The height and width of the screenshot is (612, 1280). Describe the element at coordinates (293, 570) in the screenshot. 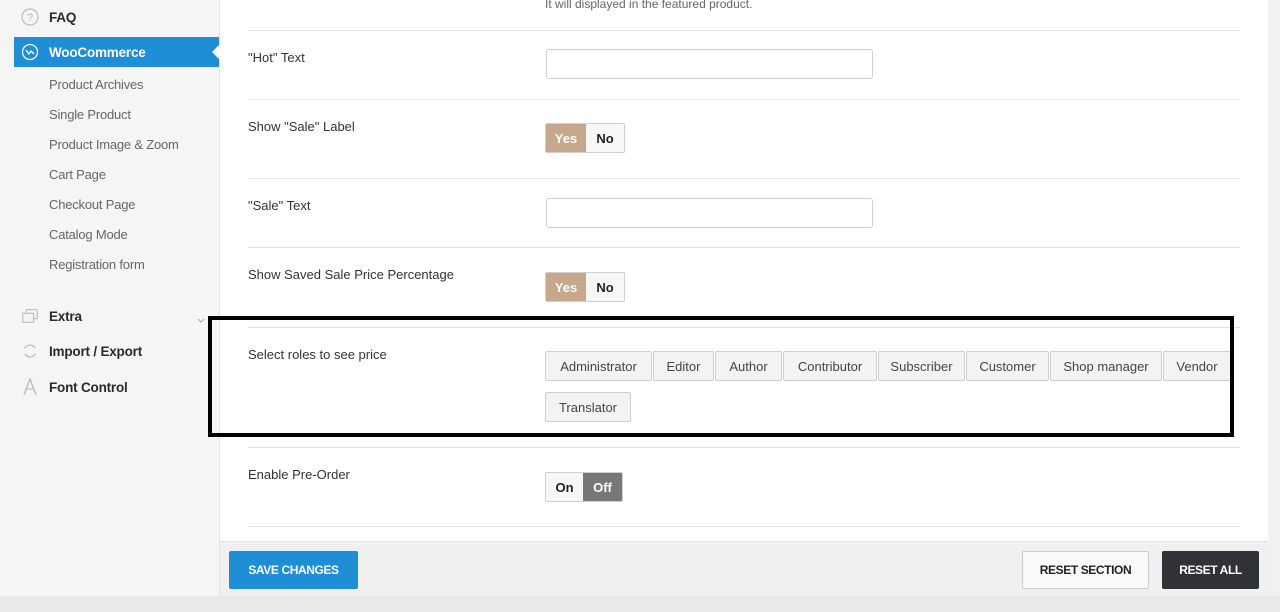

I see `save-changes-button: SAVE CHANGES` at that location.